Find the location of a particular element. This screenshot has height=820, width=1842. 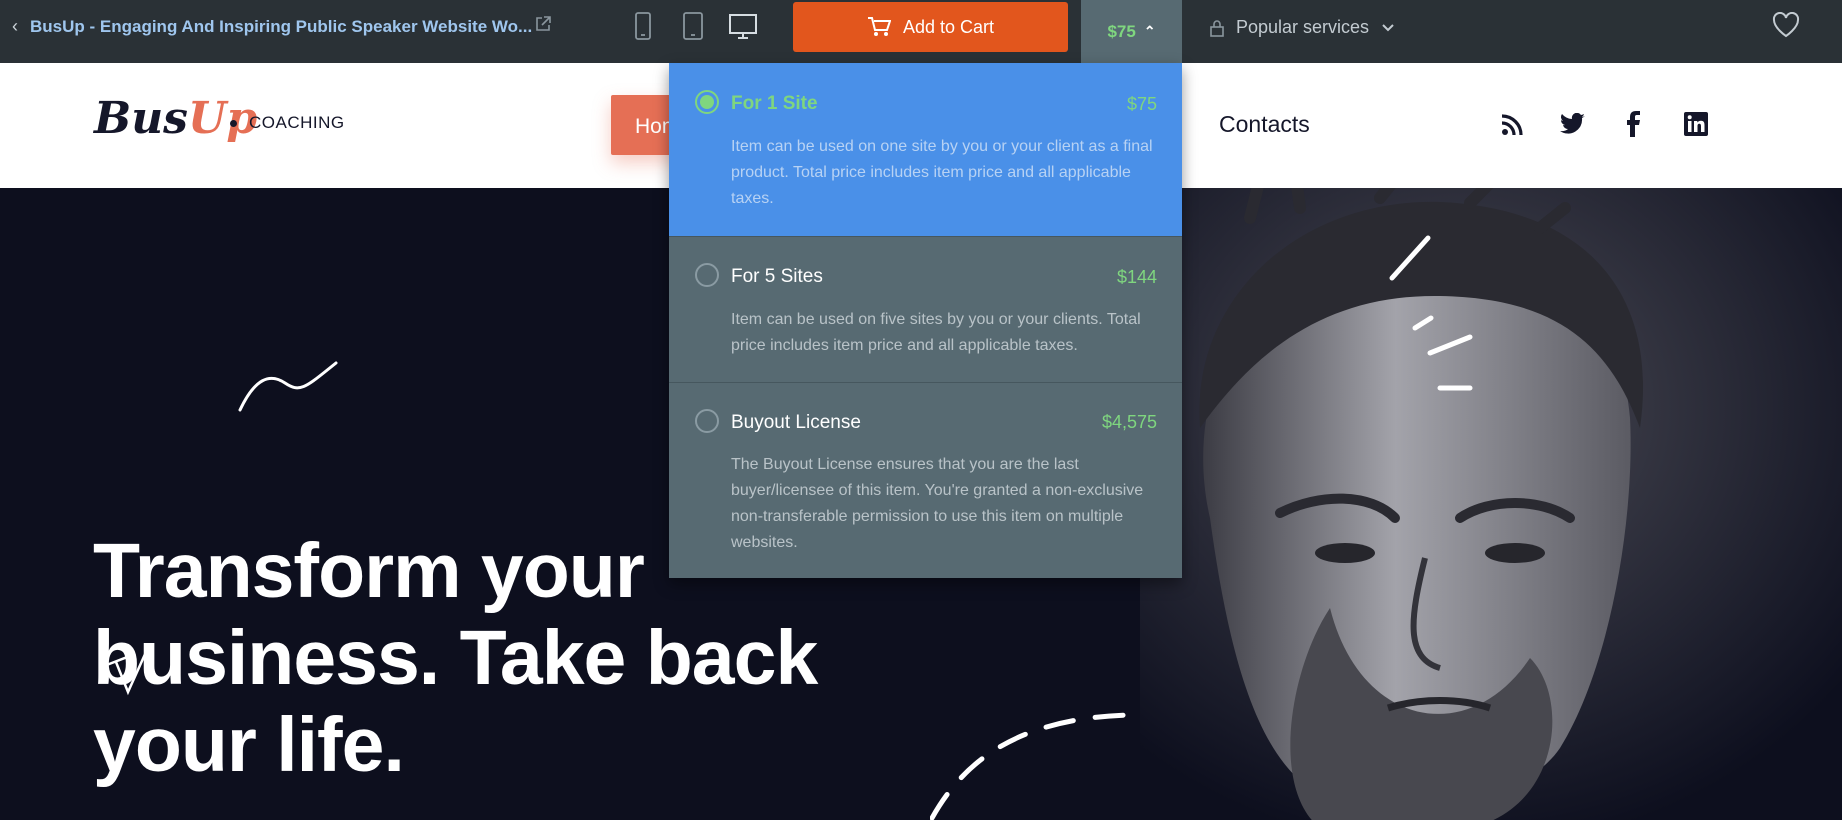

chevron-up-icon: ⌃ is located at coordinates (1149, 31).